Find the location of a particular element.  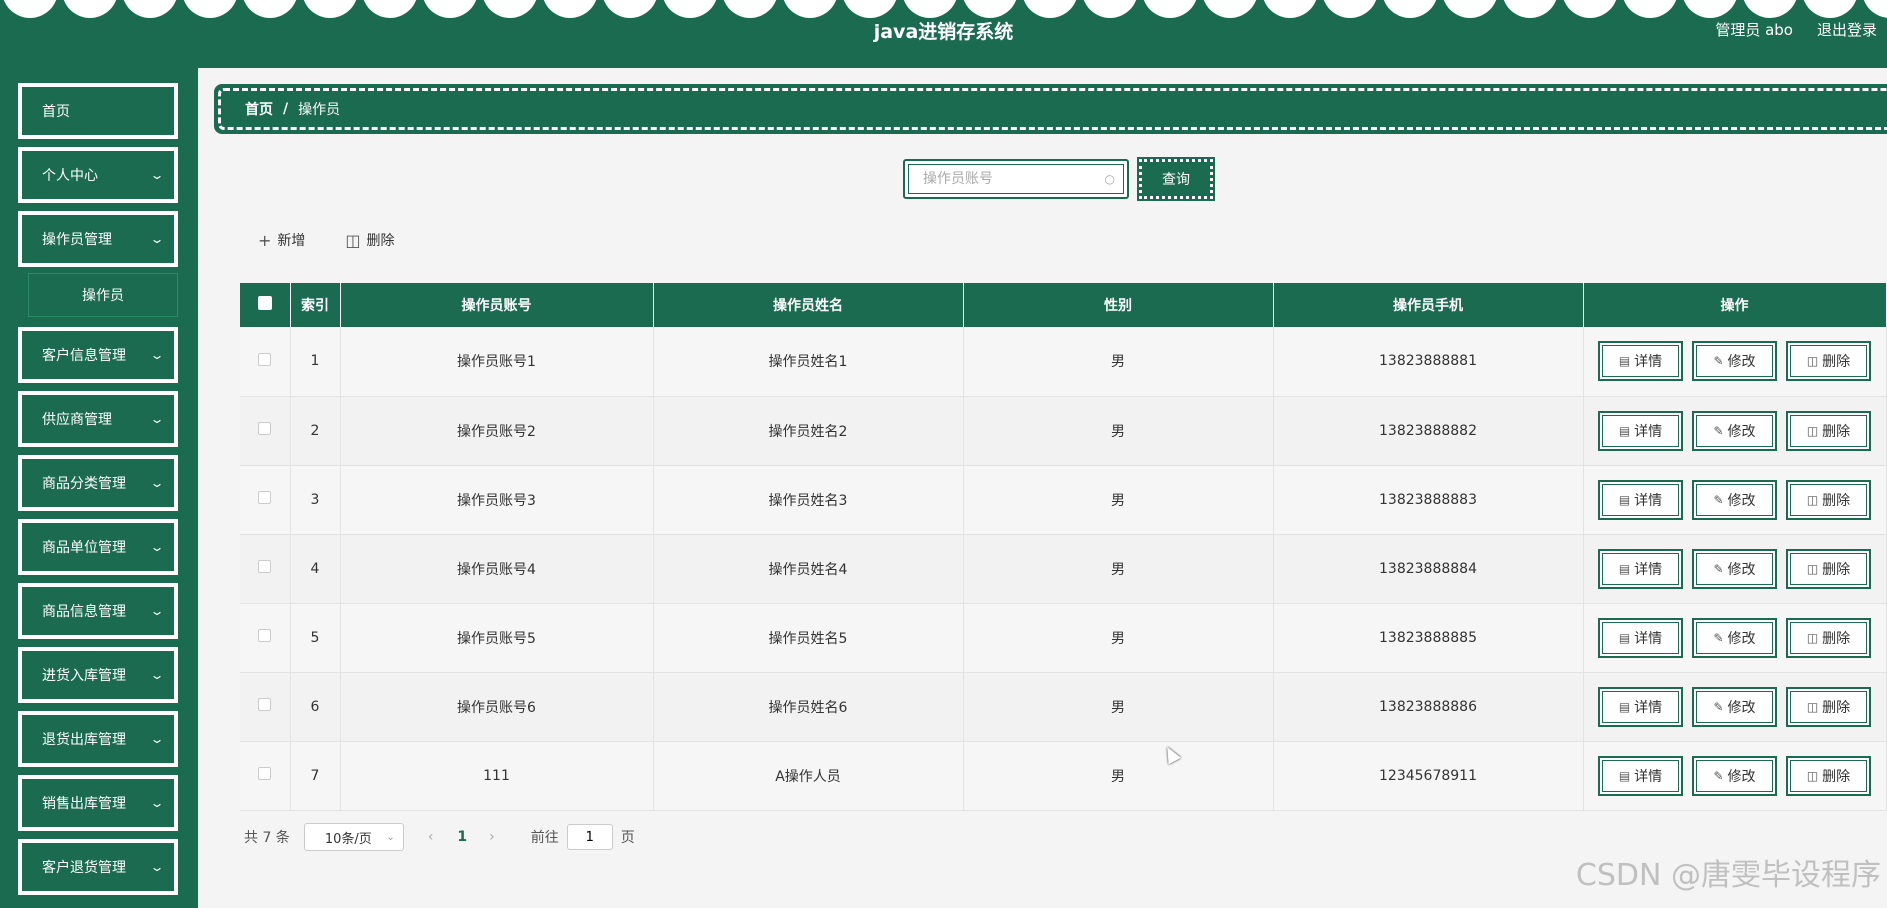

goto-suffix: 页 is located at coordinates (627, 838).